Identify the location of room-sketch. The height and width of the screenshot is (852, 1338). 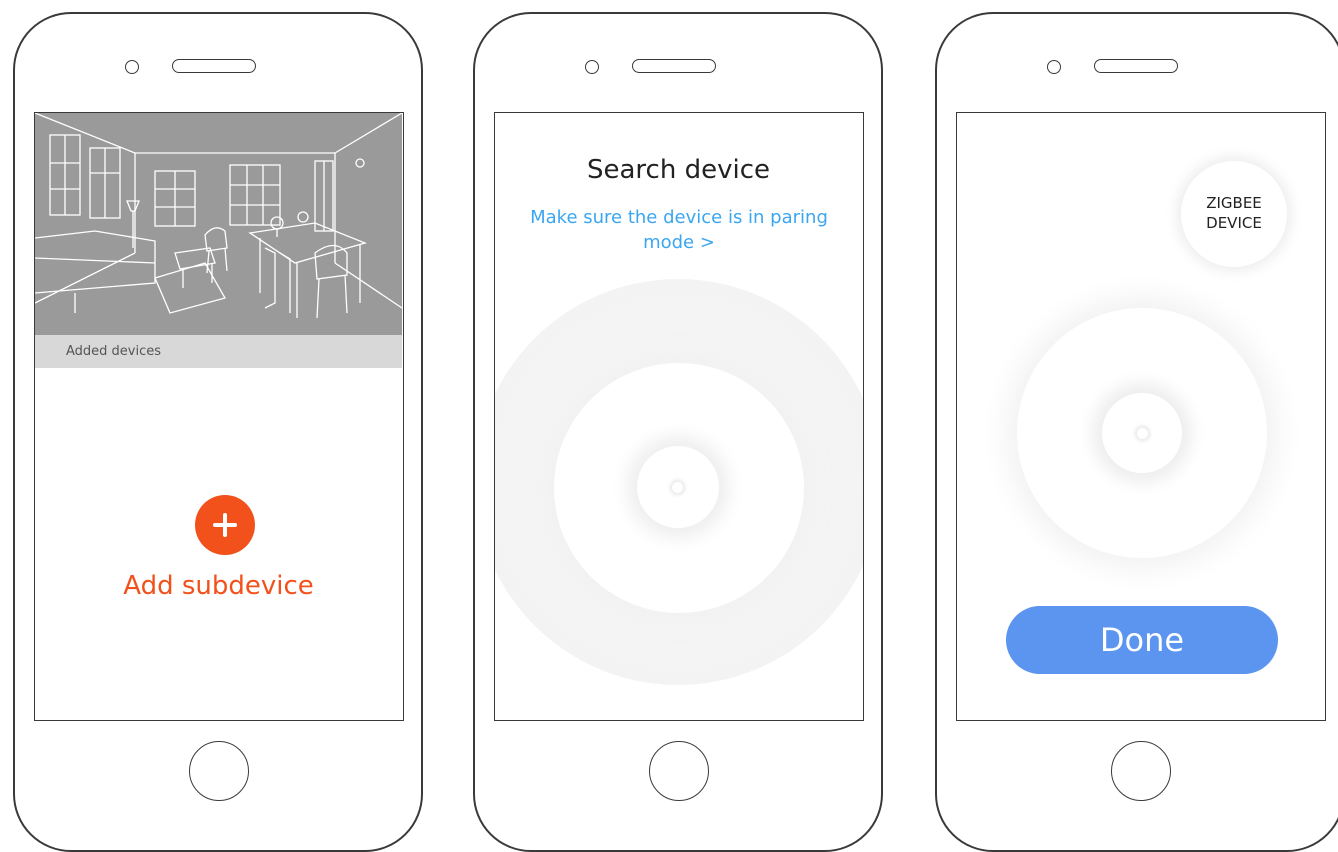
(218, 216).